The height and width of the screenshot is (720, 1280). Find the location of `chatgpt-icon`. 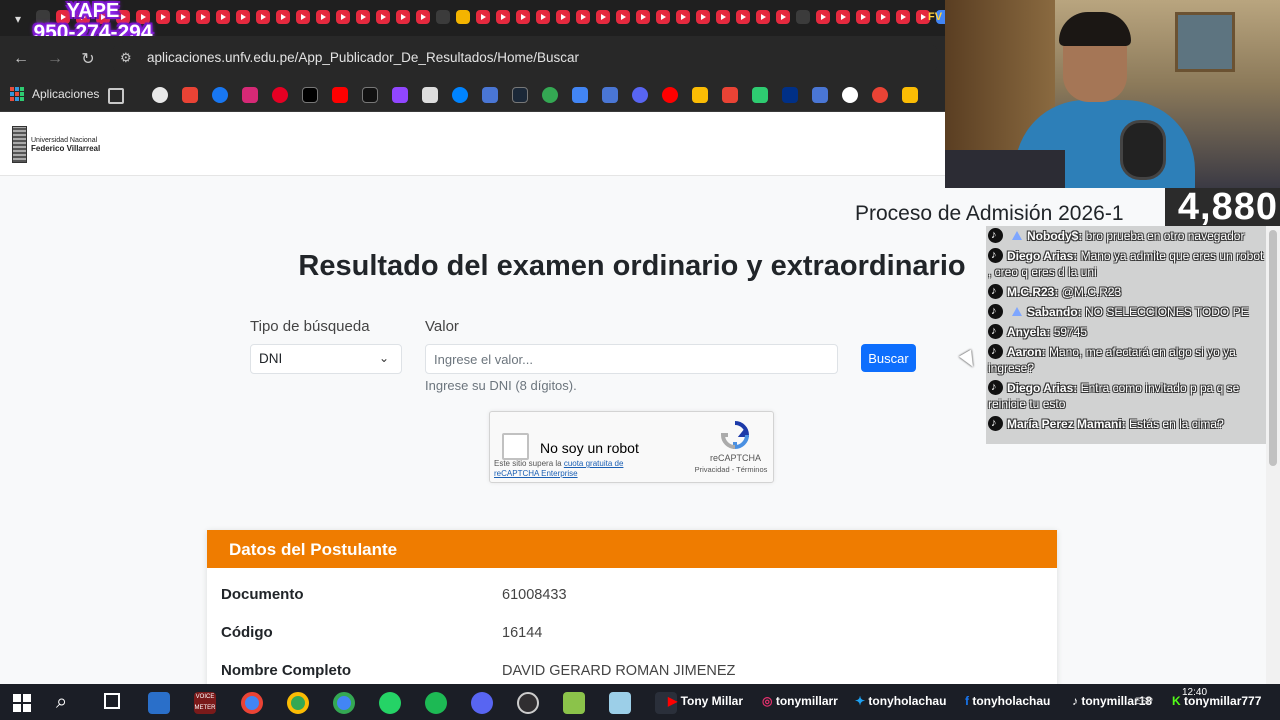

chatgpt-icon is located at coordinates (160, 95).